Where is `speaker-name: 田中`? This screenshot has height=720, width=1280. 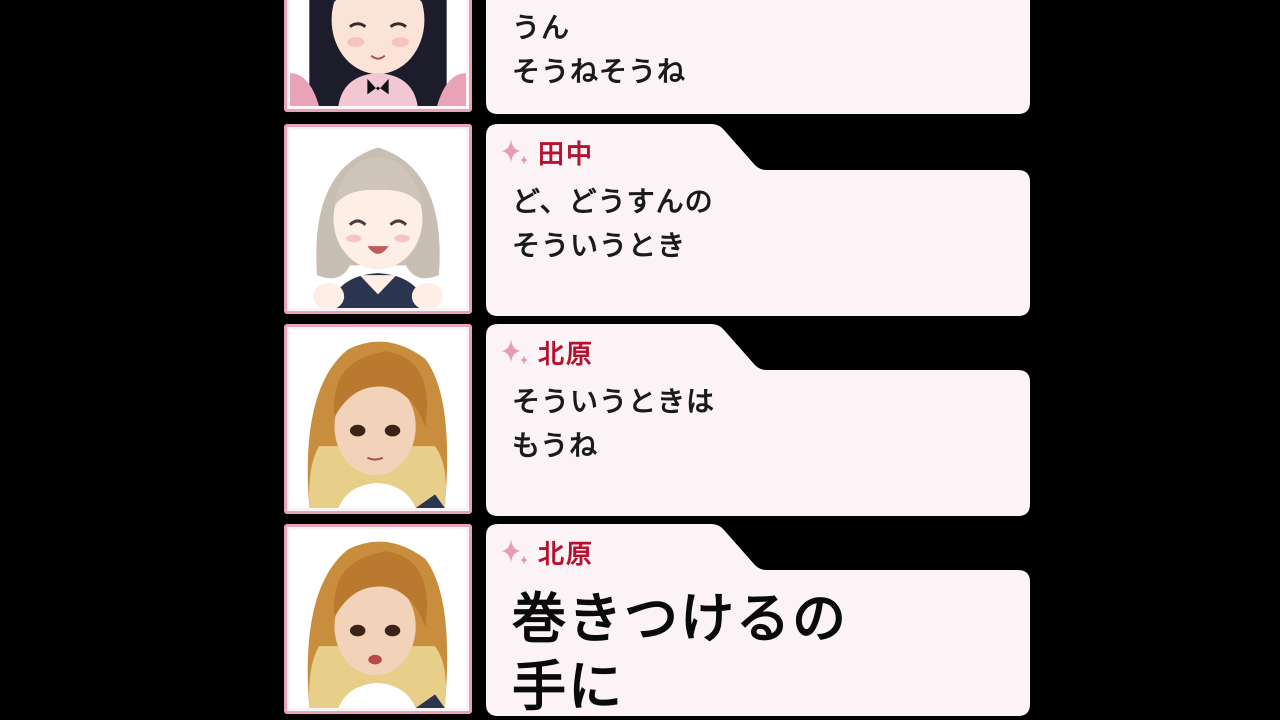 speaker-name: 田中 is located at coordinates (566, 154).